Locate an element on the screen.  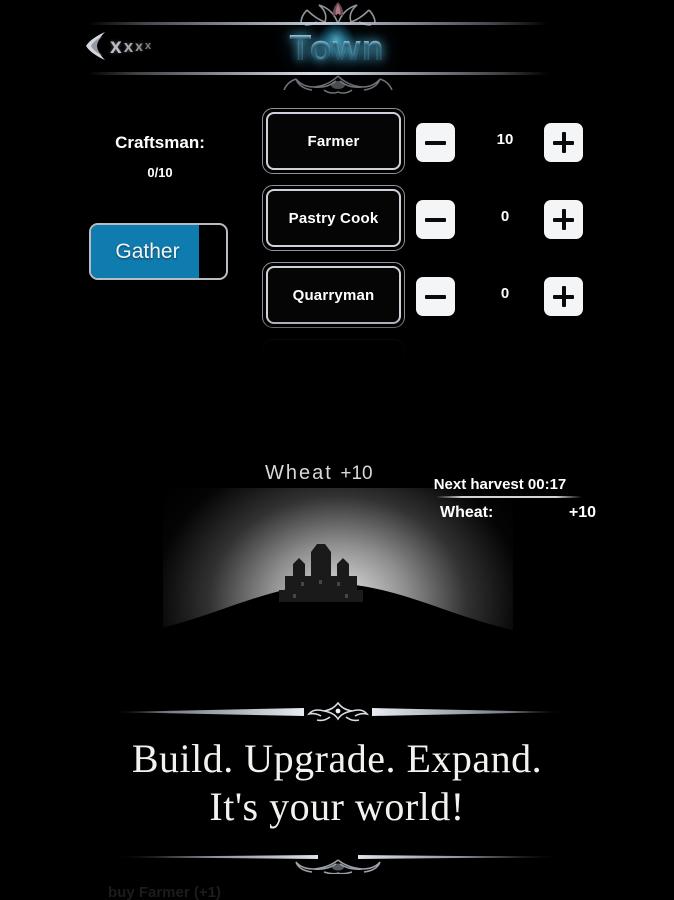
harvest-resource-row: Wheat: +10 is located at coordinates (500, 513).